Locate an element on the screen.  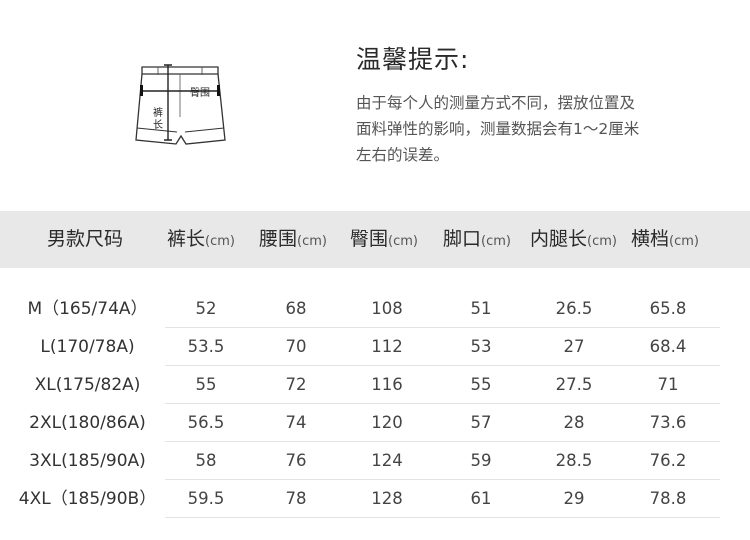
header-col-hip: 臀围(cm) is located at coordinates (384, 239).